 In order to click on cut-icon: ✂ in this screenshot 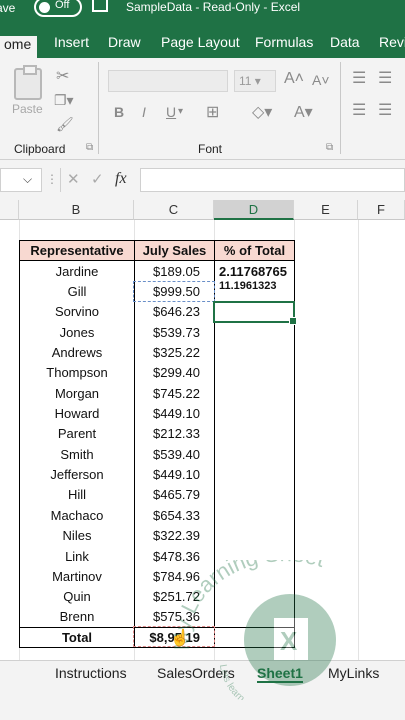, I will do `click(62, 76)`.